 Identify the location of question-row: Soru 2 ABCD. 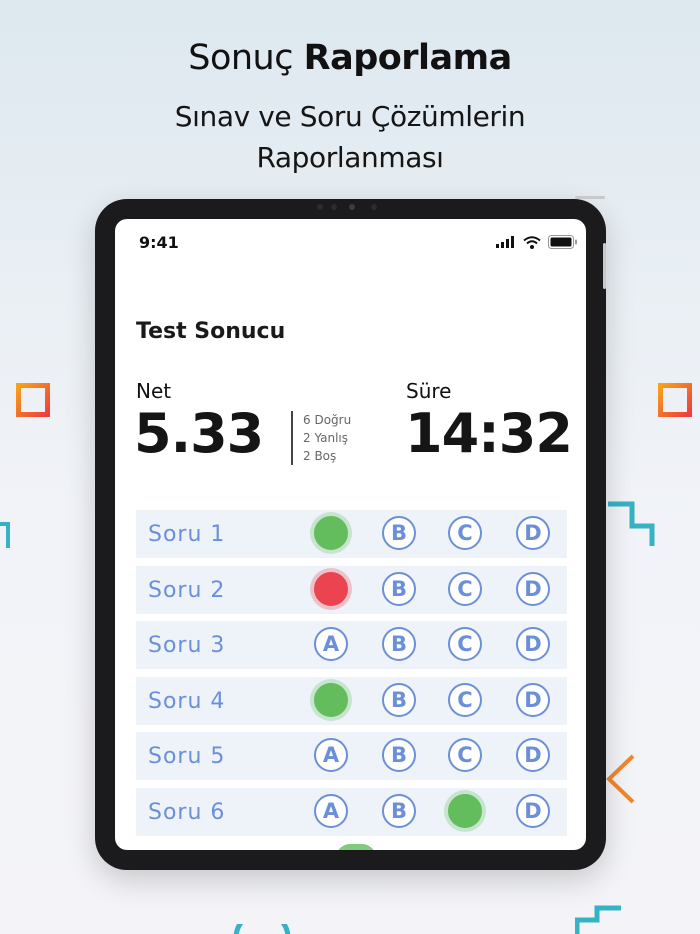
(351, 589).